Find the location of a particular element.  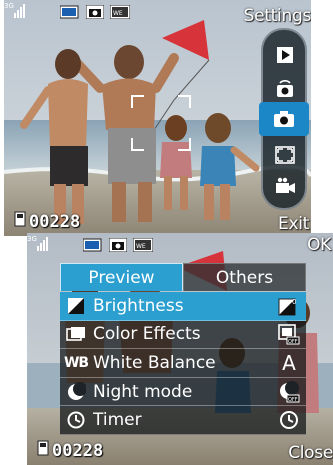

night-mode-icon is located at coordinates (76, 392).